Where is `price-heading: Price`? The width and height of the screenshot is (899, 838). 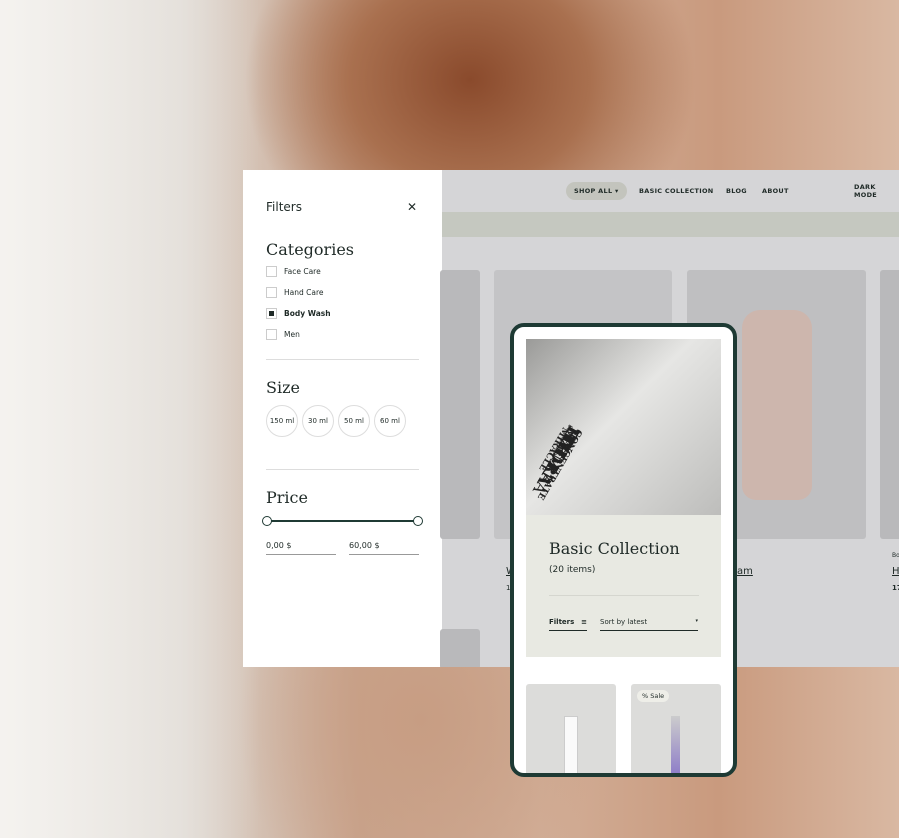 price-heading: Price is located at coordinates (287, 497).